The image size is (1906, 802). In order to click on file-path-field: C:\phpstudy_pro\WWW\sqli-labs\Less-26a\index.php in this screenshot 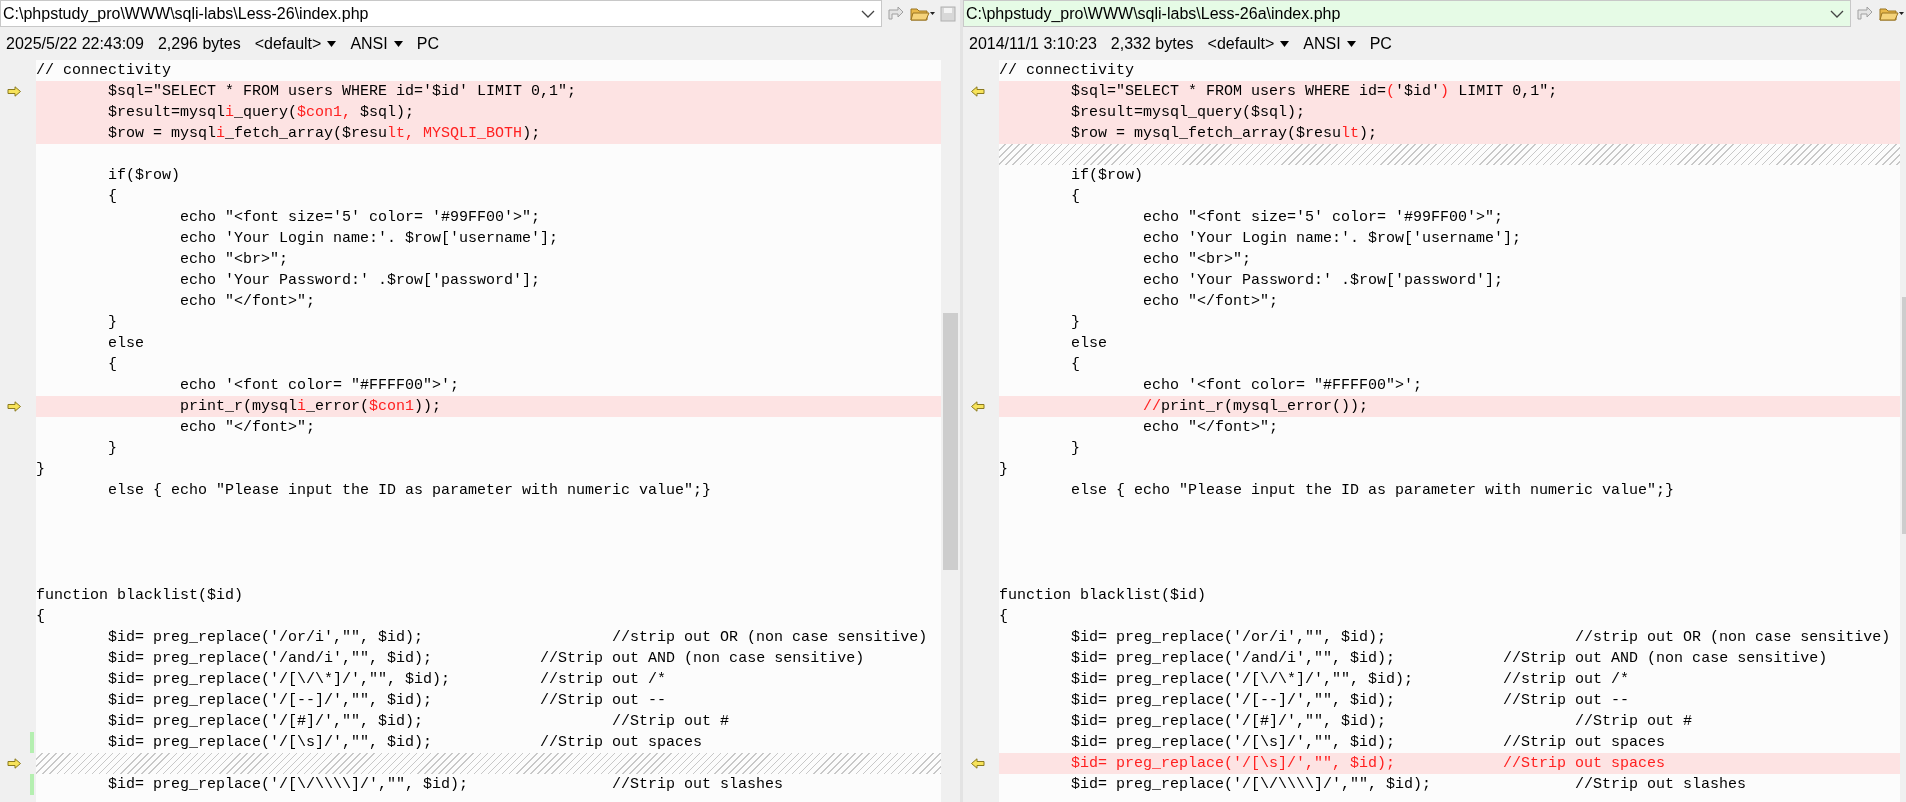, I will do `click(1407, 13)`.